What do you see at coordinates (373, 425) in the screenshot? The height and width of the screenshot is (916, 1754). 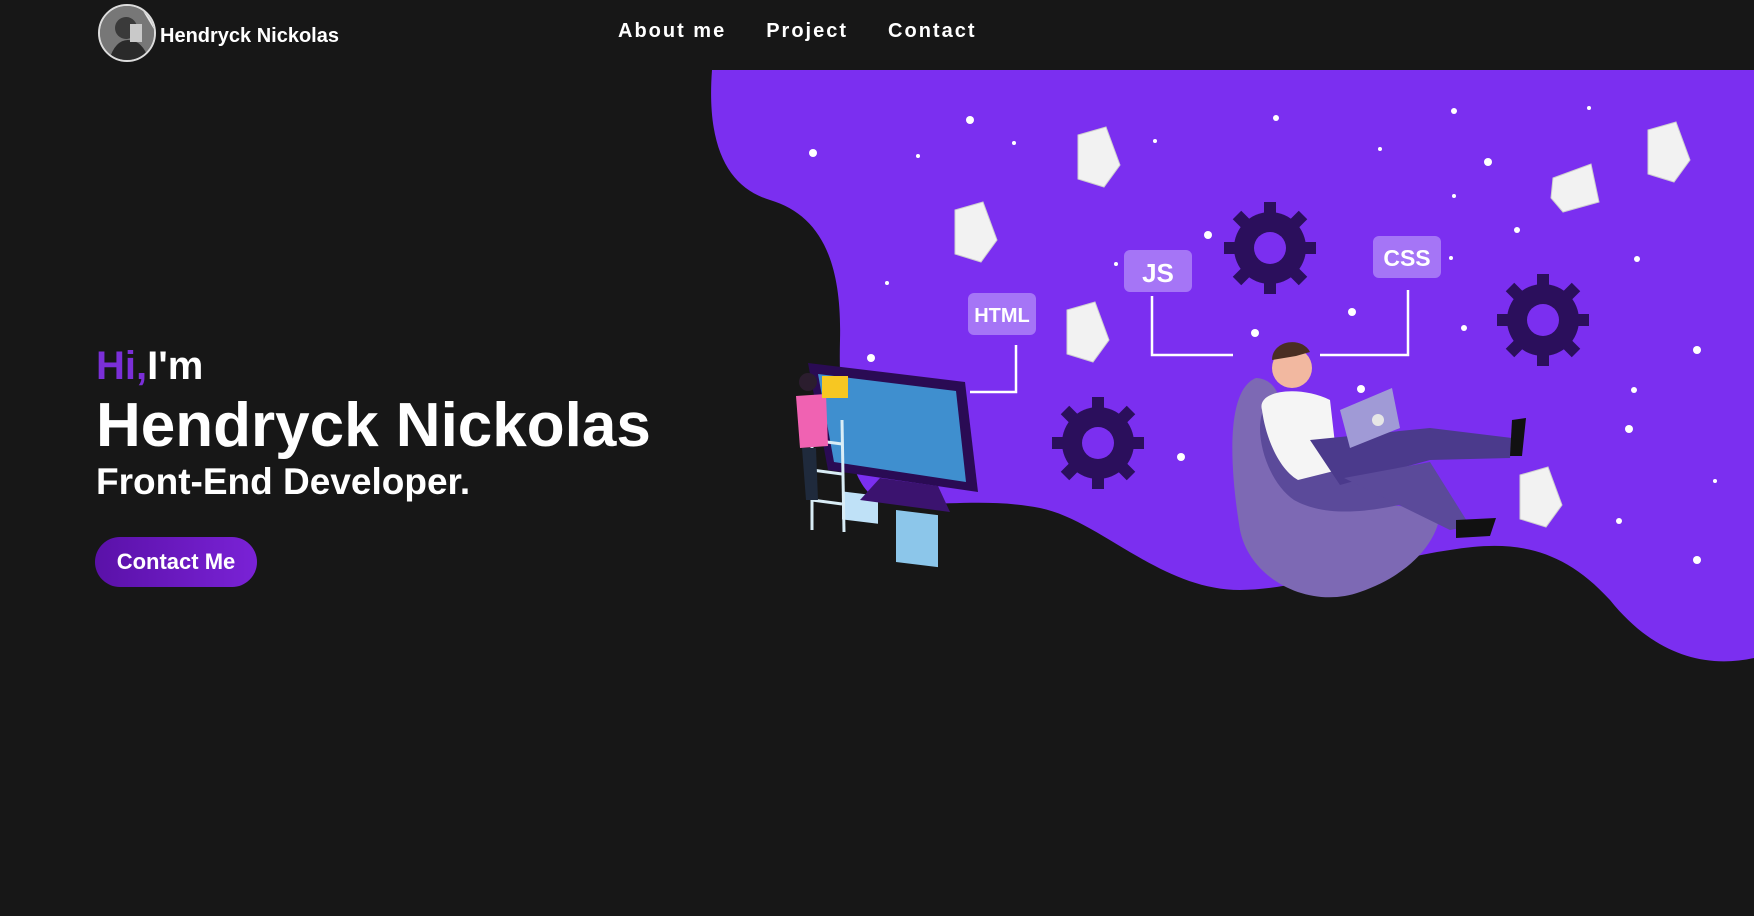 I see `hero-name: Hendryck Nickolas` at bounding box center [373, 425].